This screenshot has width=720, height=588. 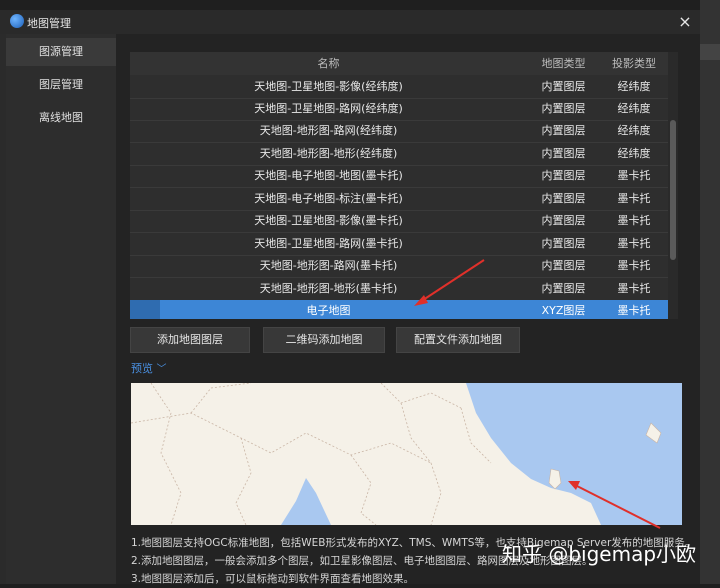 I want to click on table-row: 天地图-地形图-地形(经纬度) 内置图层 经纬度, so click(x=399, y=154).